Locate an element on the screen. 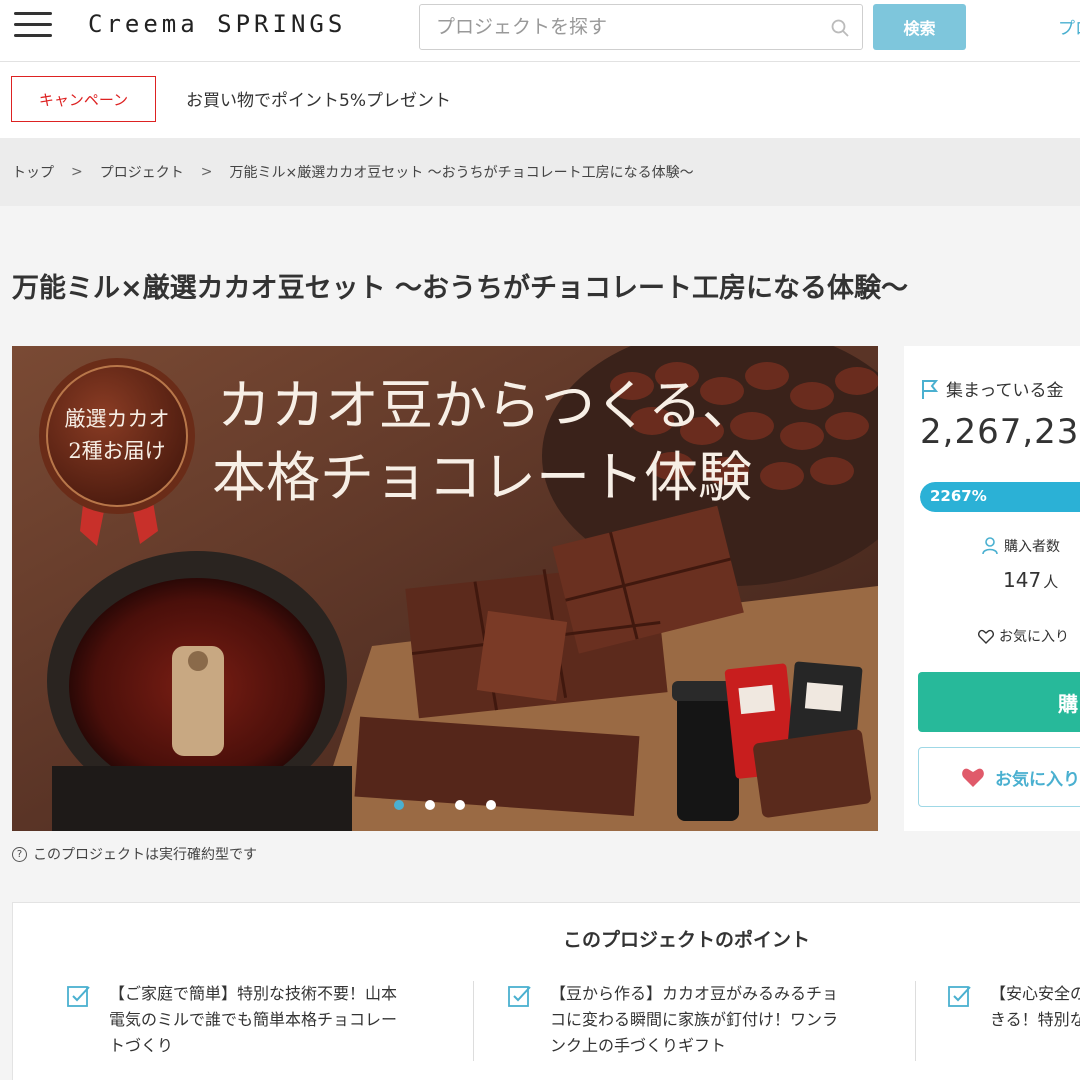 The image size is (1080, 1080). flag-icon is located at coordinates (930, 389).